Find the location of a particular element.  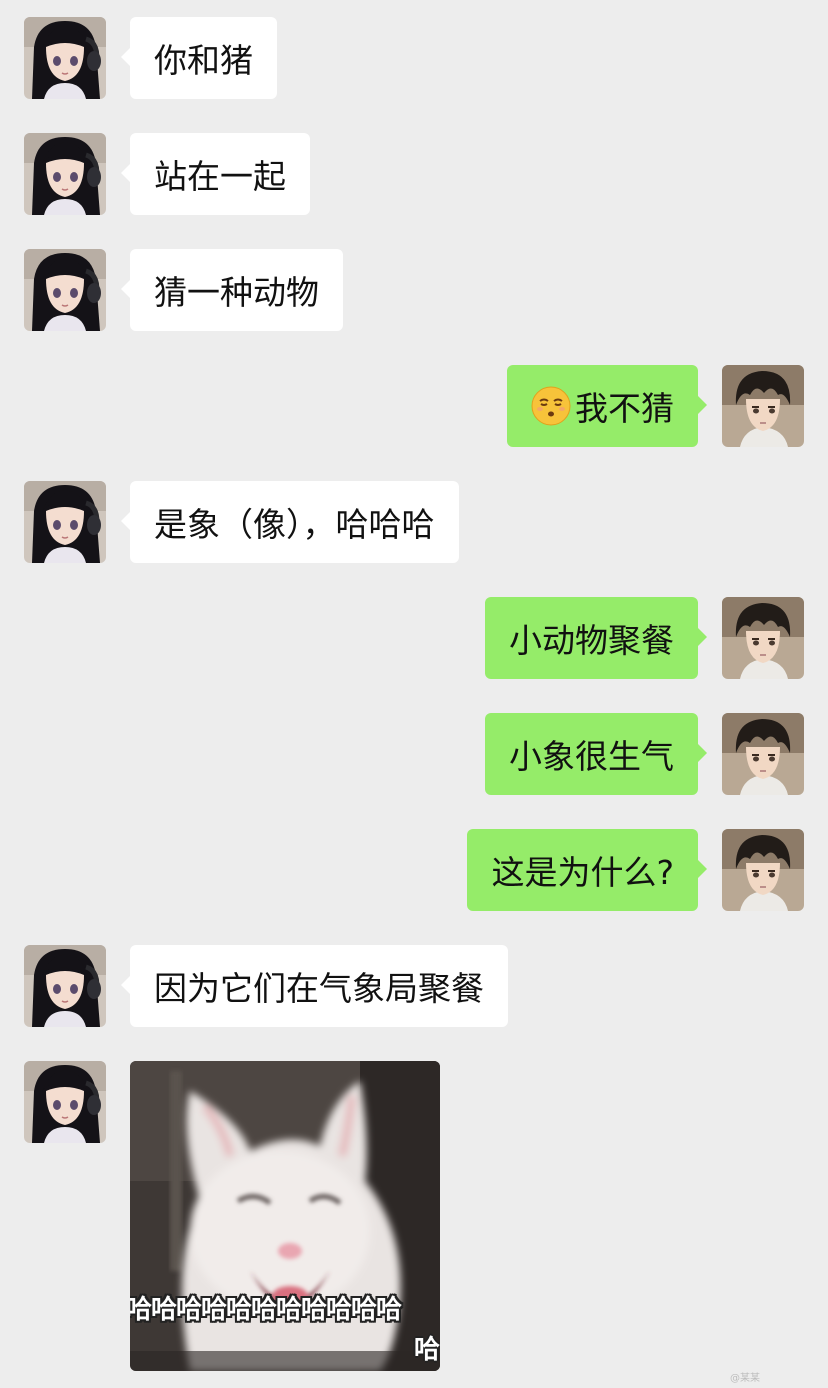

laughing-cat-sticker: 哈哈哈哈哈哈哈哈哈哈哈 哈 is located at coordinates (285, 1216).